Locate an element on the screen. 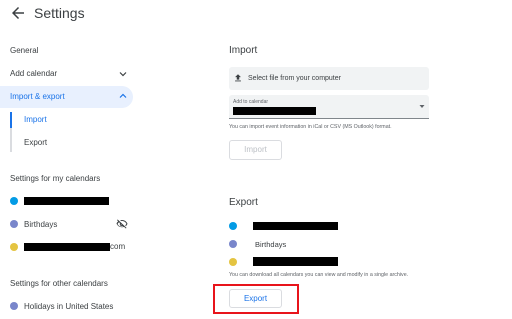  arrow-back-icon is located at coordinates (18, 13).